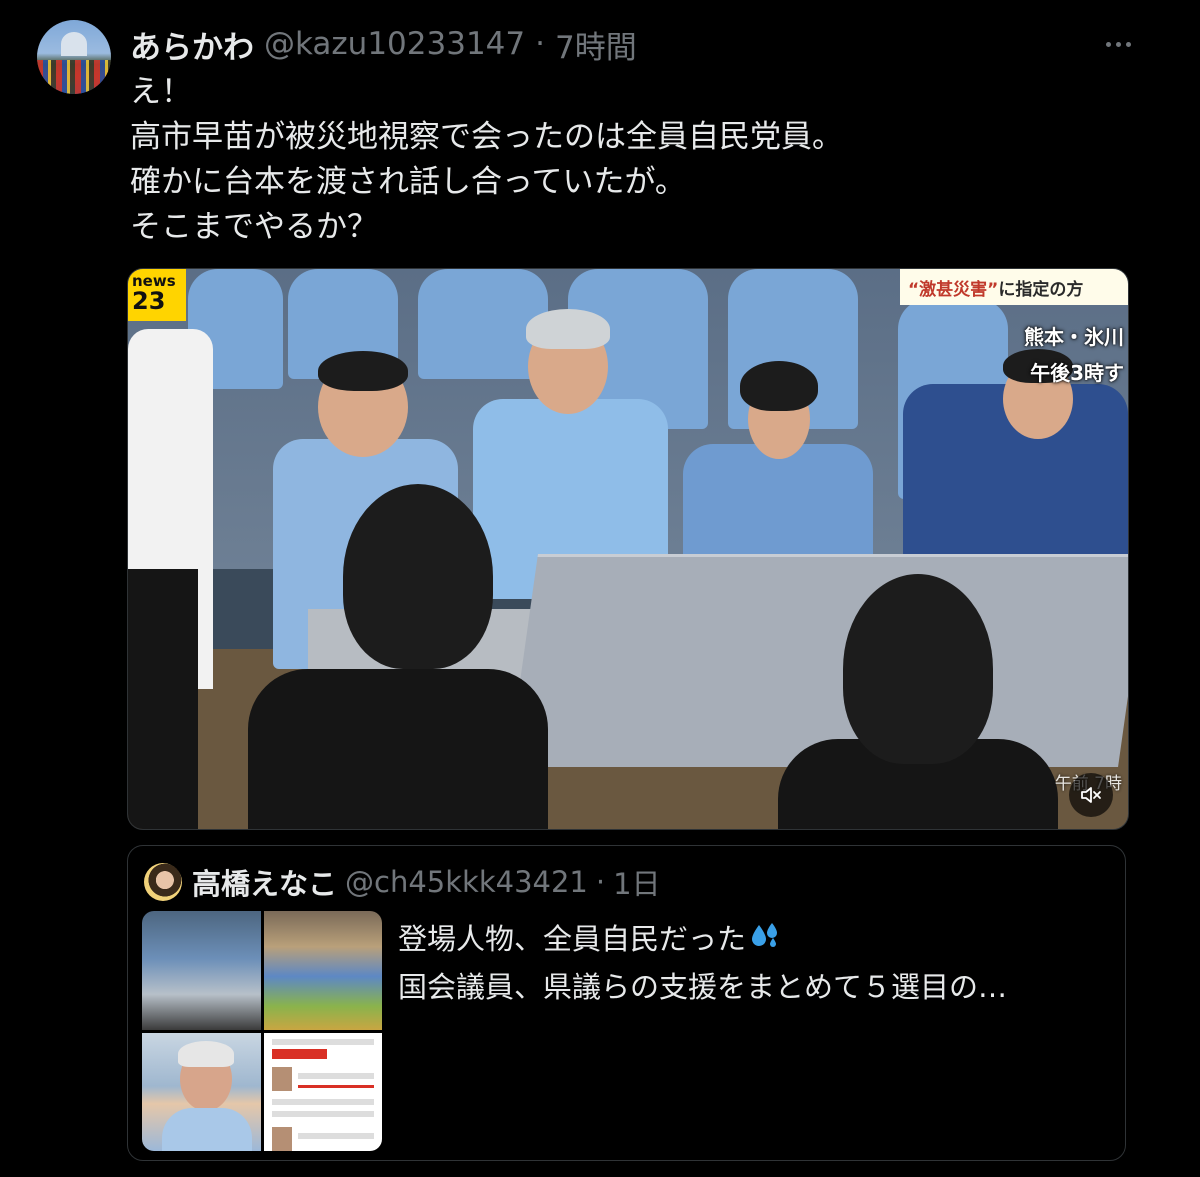 The image size is (1200, 1177). What do you see at coordinates (1077, 373) in the screenshot?
I see `video-time-caption: 午後3時す` at bounding box center [1077, 373].